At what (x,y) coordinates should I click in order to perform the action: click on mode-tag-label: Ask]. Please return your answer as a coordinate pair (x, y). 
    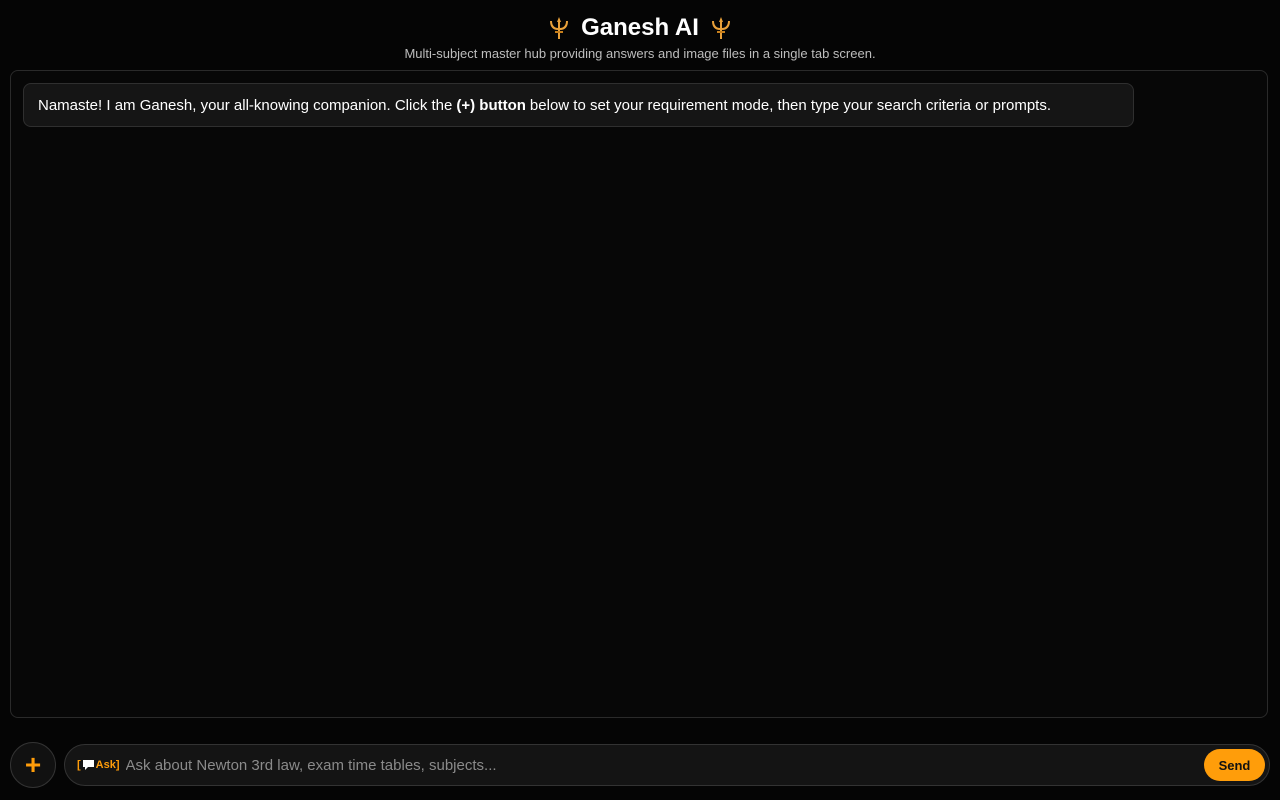
    Looking at the image, I should click on (107, 765).